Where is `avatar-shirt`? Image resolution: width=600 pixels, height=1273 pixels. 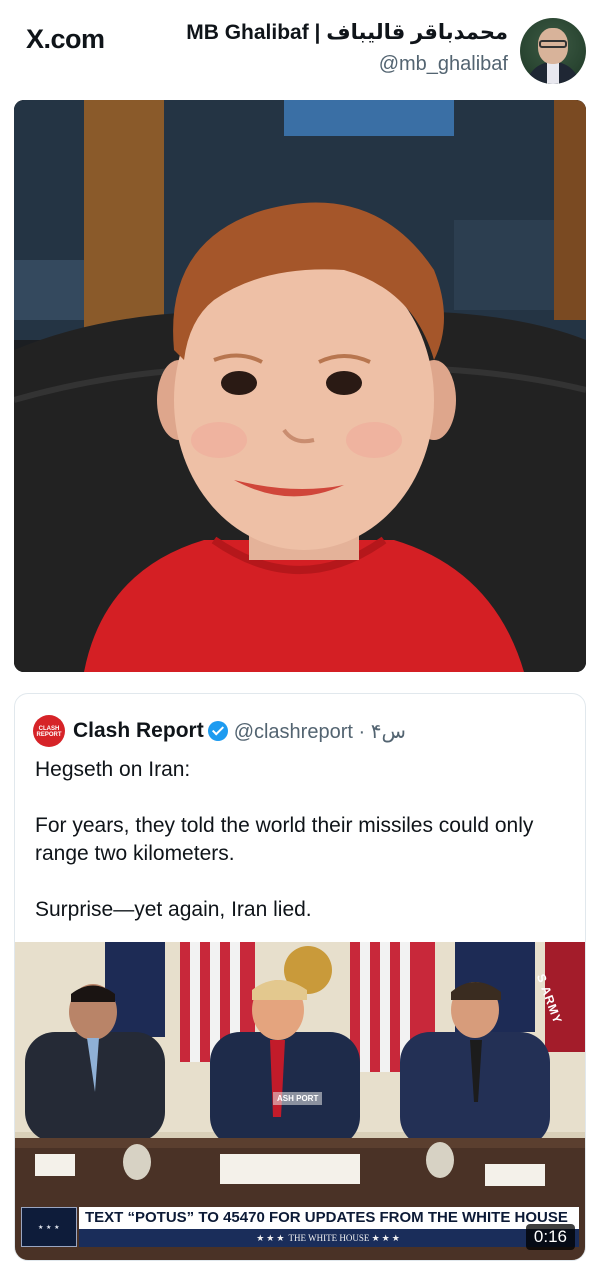
avatar-shirt is located at coordinates (553, 73).